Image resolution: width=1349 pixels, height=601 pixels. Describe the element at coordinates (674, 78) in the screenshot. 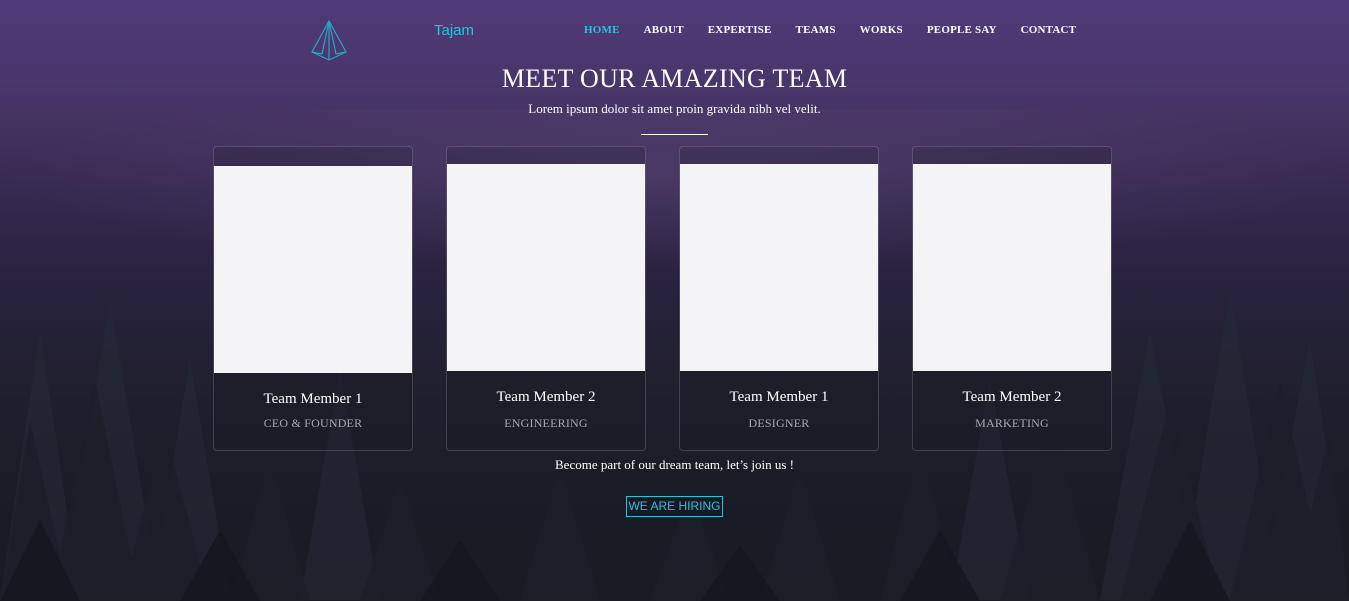

I see `section-title: MEET OUR AMAZING TEAM` at that location.